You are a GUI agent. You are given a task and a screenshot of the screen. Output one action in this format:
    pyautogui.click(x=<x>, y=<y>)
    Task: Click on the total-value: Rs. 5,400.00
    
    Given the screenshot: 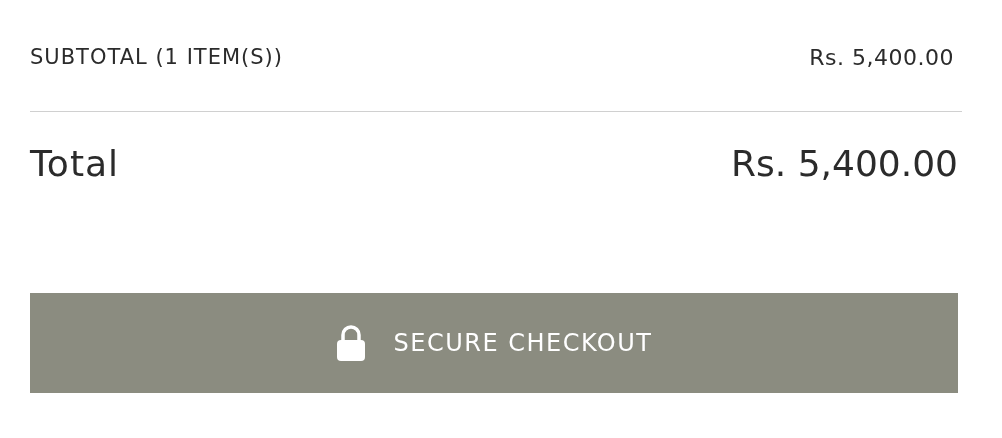 What is the action you would take?
    pyautogui.click(x=844, y=164)
    